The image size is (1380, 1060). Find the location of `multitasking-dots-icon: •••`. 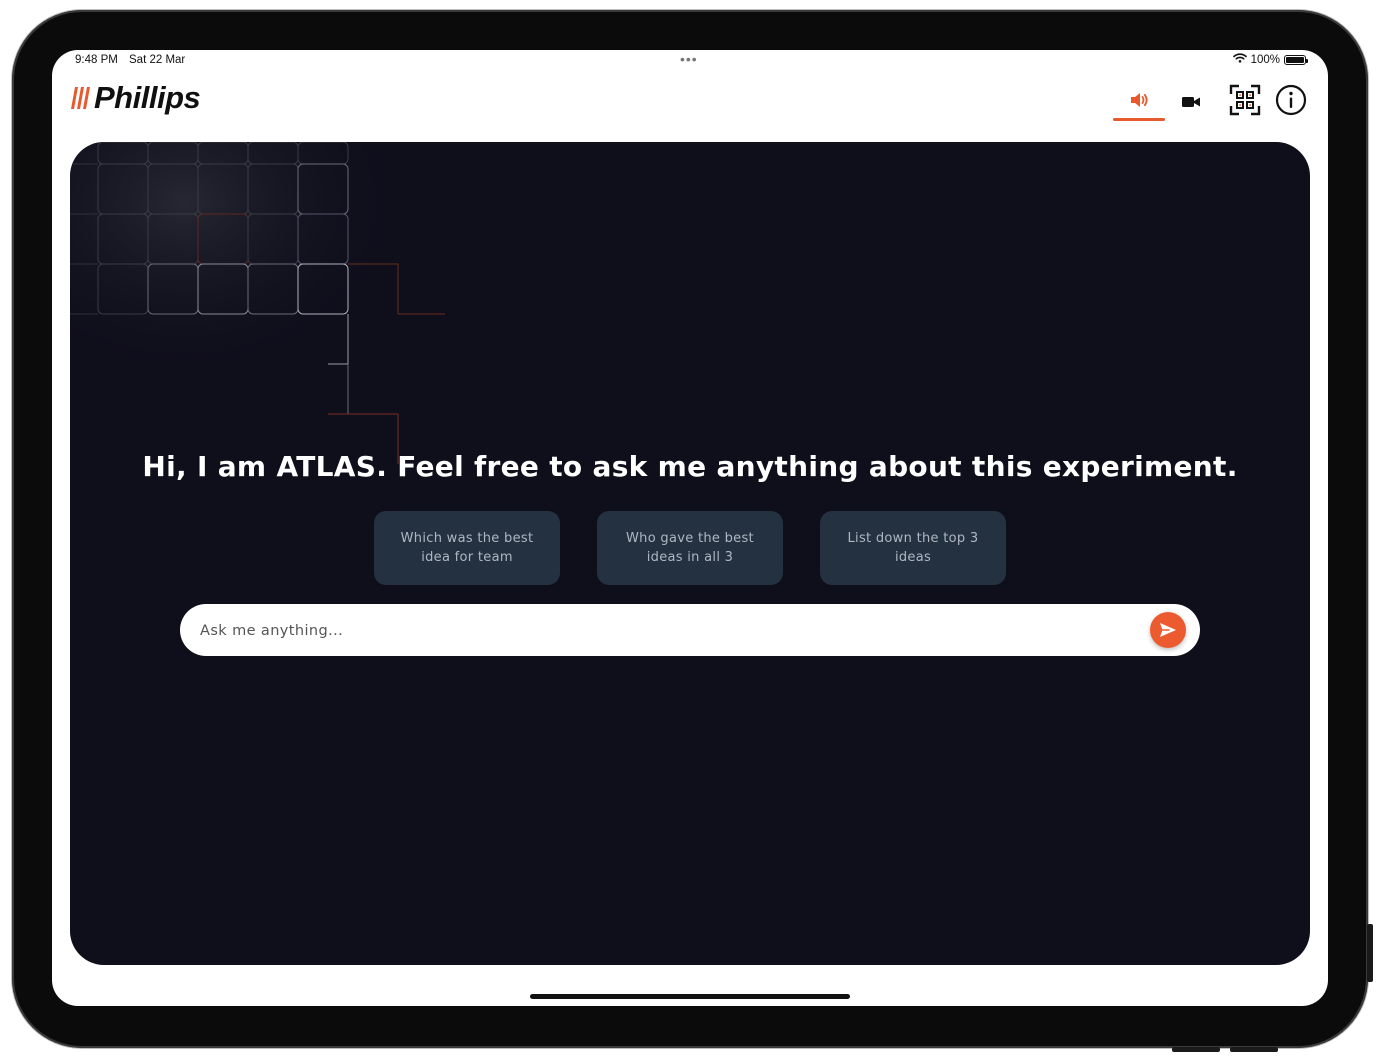

multitasking-dots-icon: ••• is located at coordinates (689, 59).